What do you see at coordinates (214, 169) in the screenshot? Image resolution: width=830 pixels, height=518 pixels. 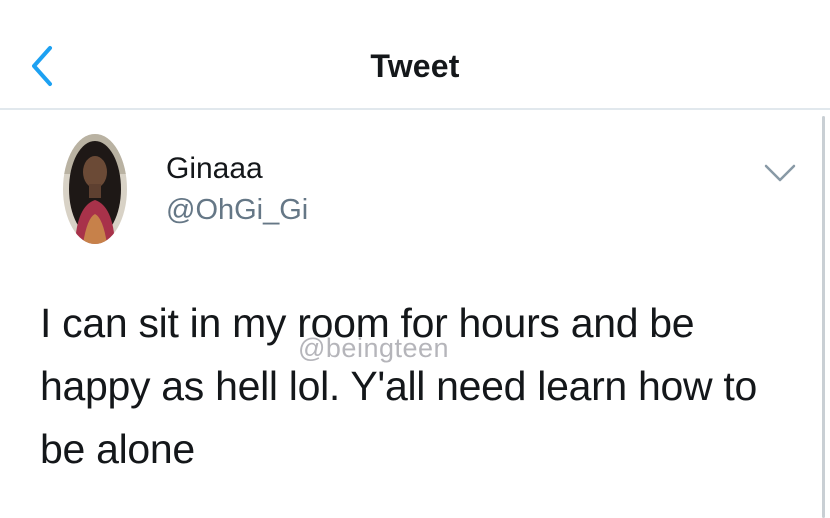 I see `display-name: Ginaaa` at bounding box center [214, 169].